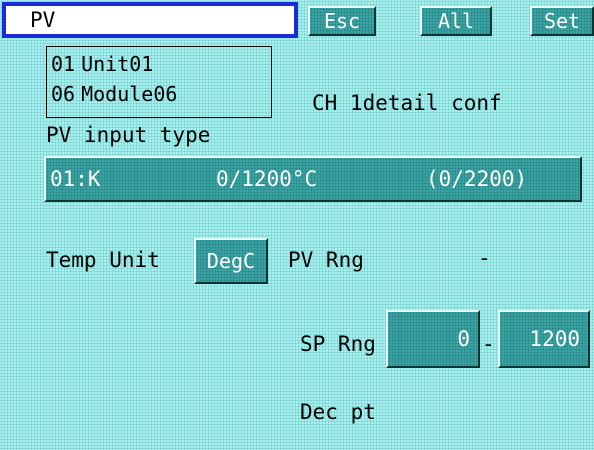 The width and height of the screenshot is (594, 450). I want to click on unit-number: 01, so click(63, 64).